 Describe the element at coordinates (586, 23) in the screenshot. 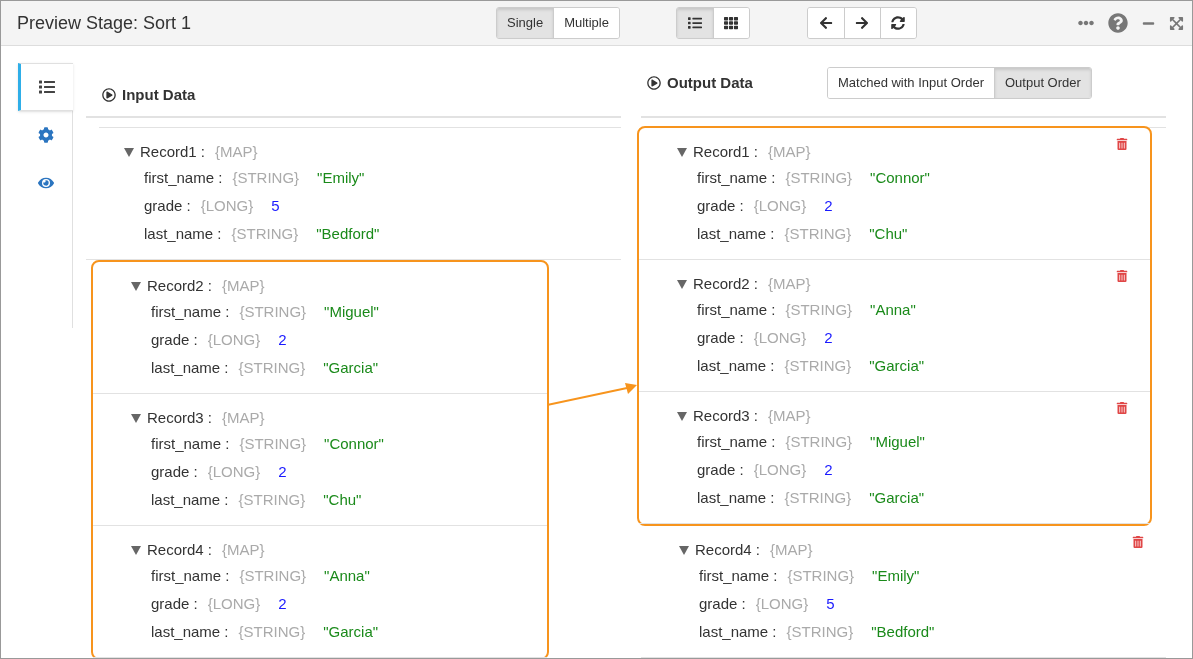

I see `mode-toggle-button: Multiple` at that location.